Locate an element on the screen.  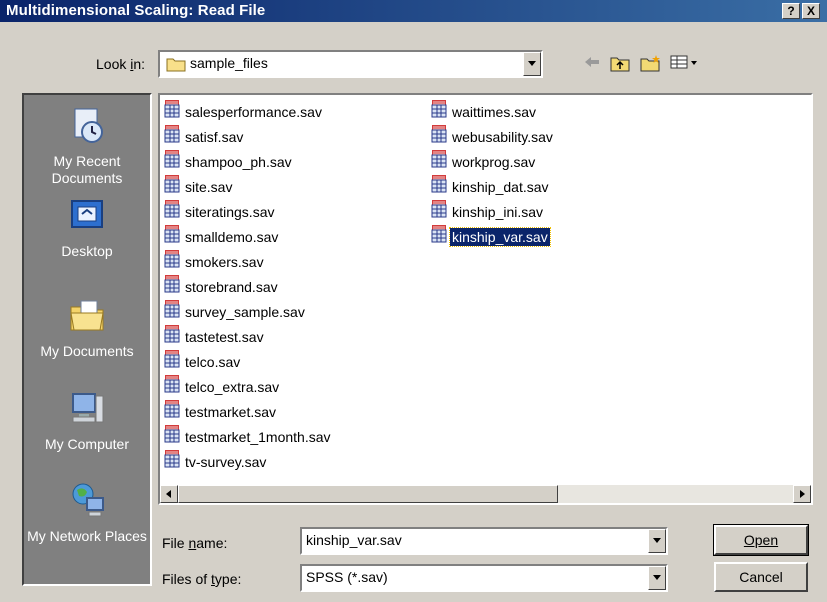
place-my-documents: My Documents is located at coordinates (87, 327).